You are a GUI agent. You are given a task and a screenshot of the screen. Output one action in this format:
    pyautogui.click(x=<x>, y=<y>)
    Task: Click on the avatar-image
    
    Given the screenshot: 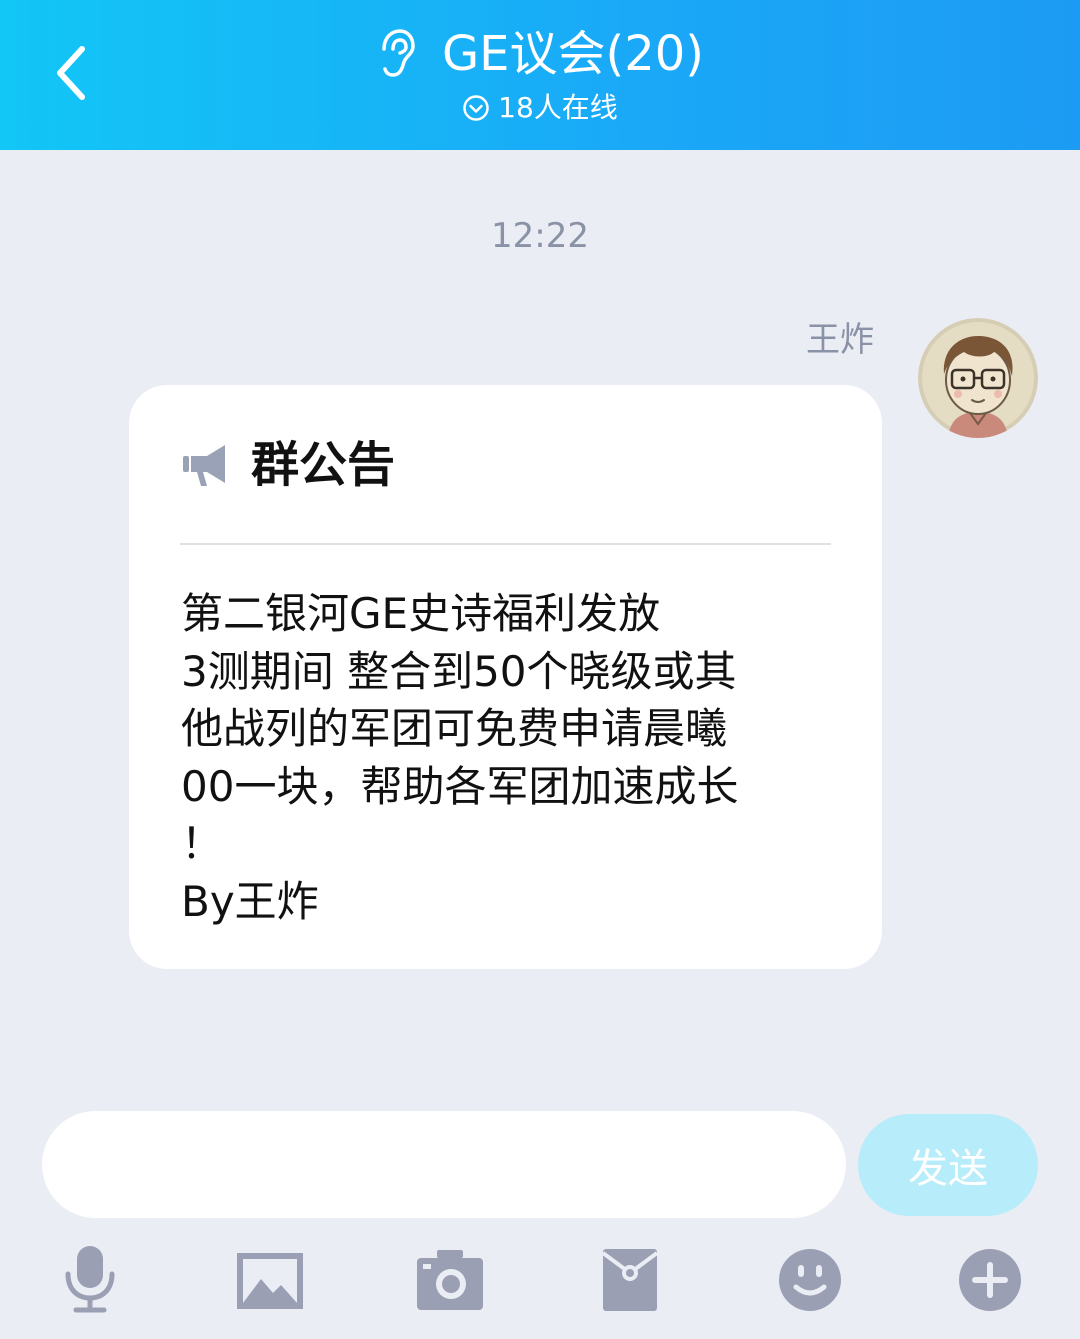 What is the action you would take?
    pyautogui.click(x=978, y=378)
    